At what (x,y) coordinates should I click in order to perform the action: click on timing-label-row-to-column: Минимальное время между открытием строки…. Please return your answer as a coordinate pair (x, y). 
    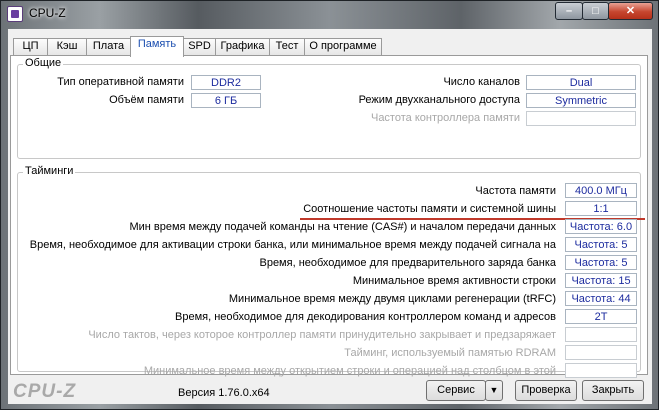
    Looking at the image, I should click on (349, 371).